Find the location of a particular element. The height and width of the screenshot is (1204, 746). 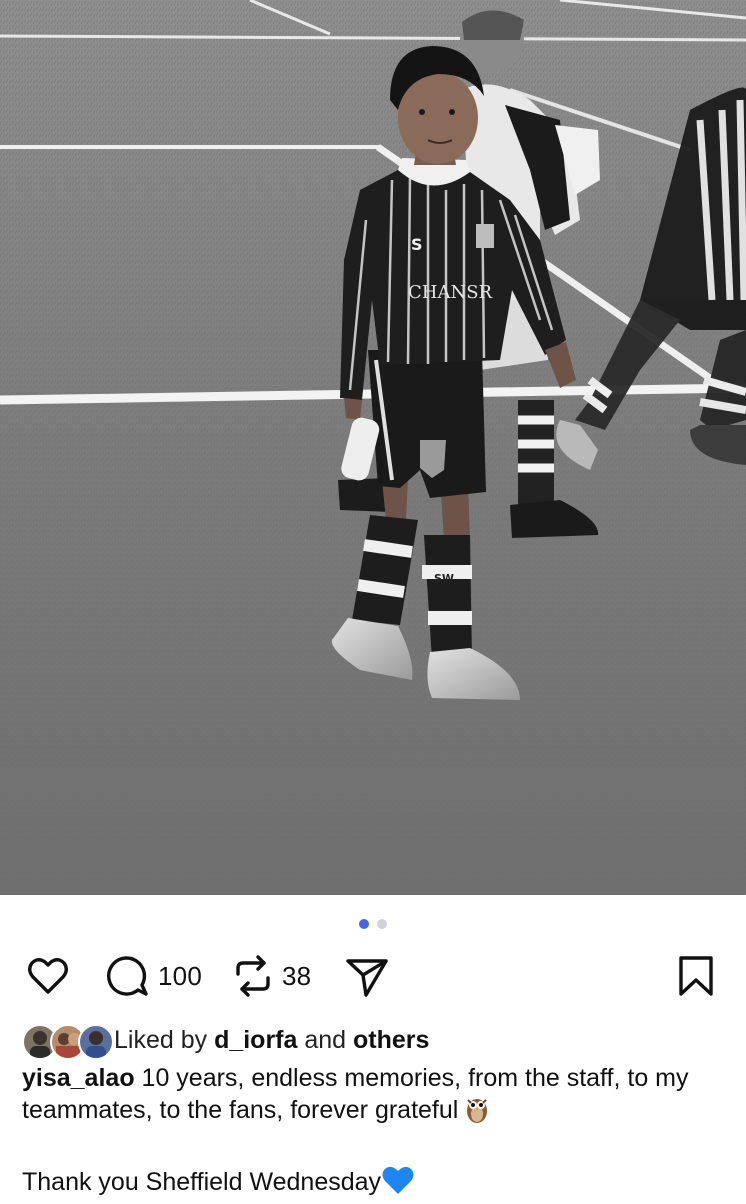

send-icon is located at coordinates (367, 978).